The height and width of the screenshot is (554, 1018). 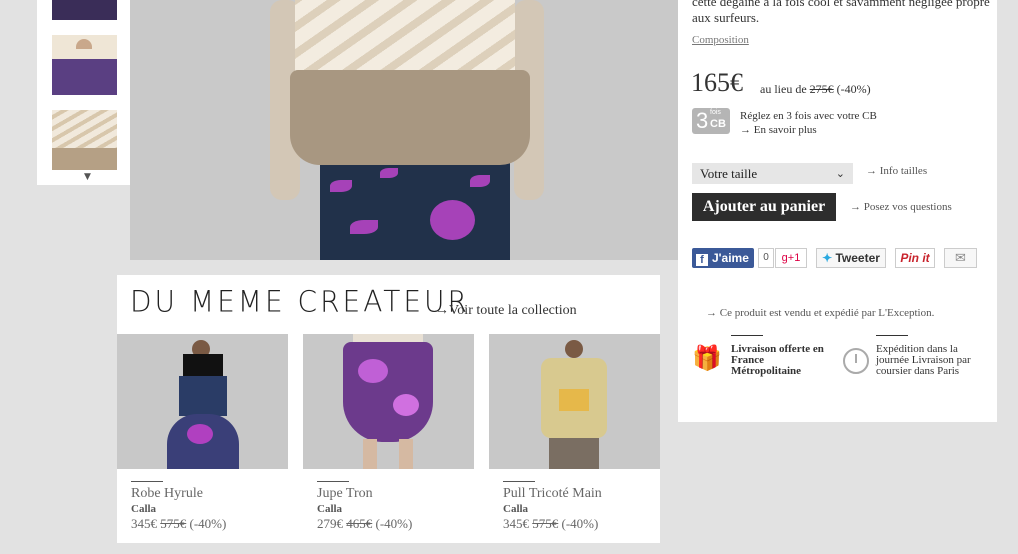 What do you see at coordinates (827, 258) in the screenshot?
I see `twitter-icon: ✦` at bounding box center [827, 258].